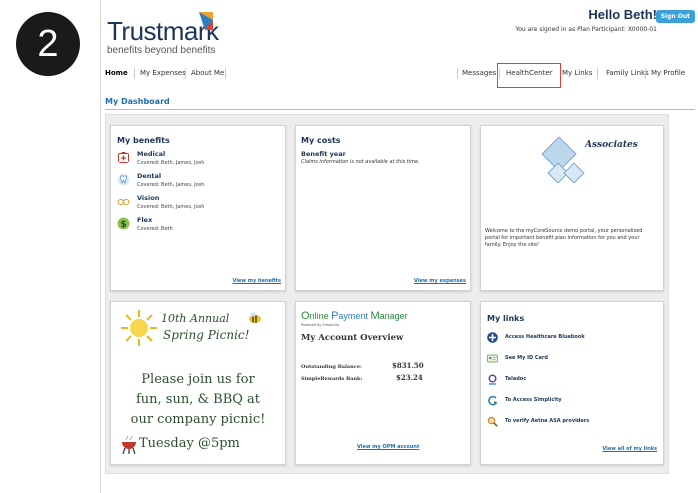  What do you see at coordinates (155, 229) in the screenshot?
I see `benefit-covered: Covered: Beth` at bounding box center [155, 229].